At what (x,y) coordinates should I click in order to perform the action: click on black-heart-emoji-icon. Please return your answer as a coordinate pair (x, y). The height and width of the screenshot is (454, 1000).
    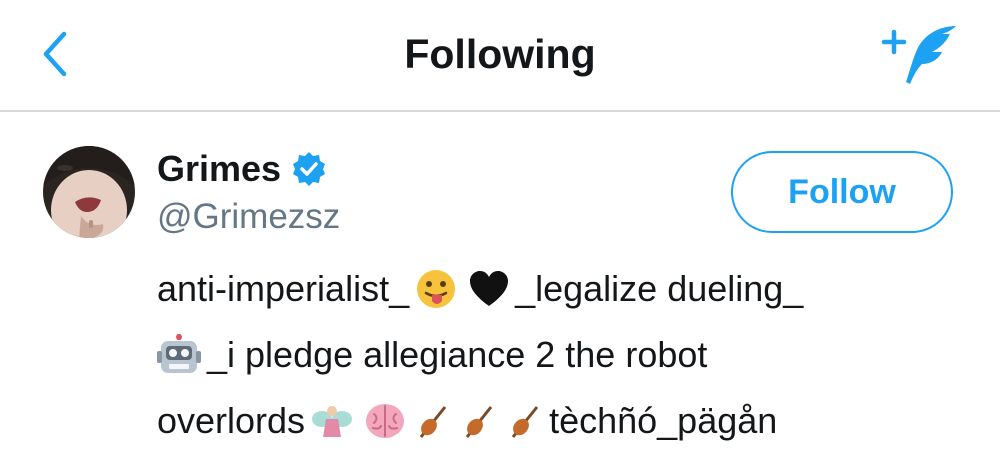
    Looking at the image, I should click on (489, 289).